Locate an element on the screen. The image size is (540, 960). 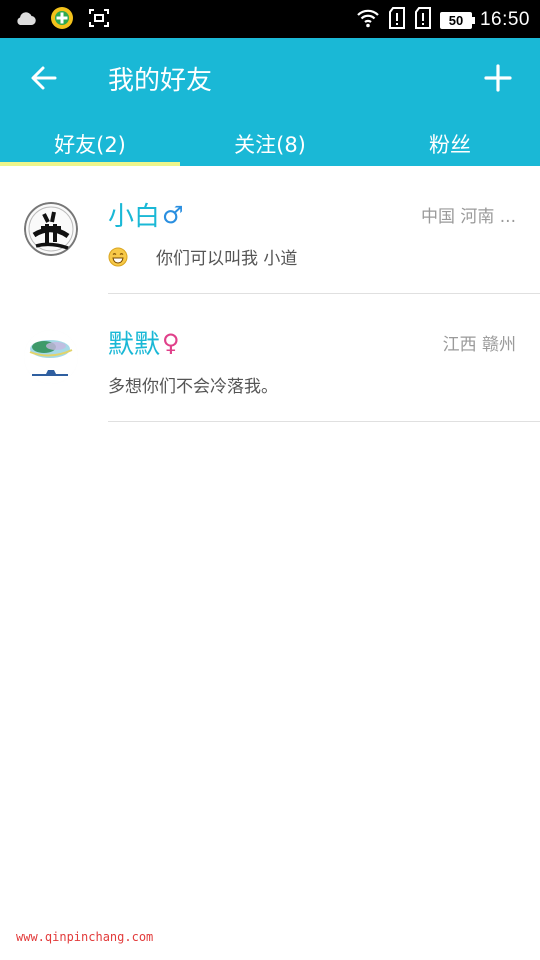
arrow-left-icon is located at coordinates (44, 80).